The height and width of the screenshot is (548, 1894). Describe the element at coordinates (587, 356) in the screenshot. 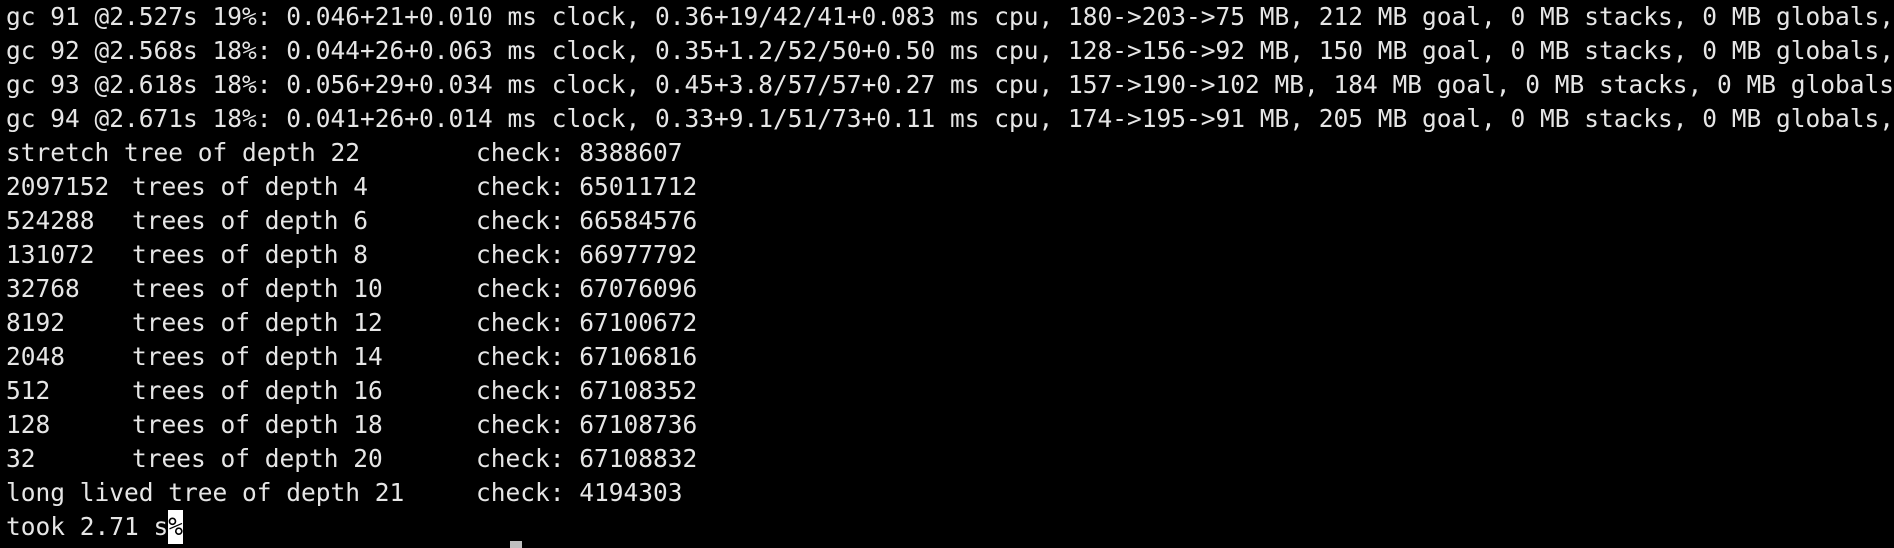

I see `tree-check: check: 67106816` at that location.